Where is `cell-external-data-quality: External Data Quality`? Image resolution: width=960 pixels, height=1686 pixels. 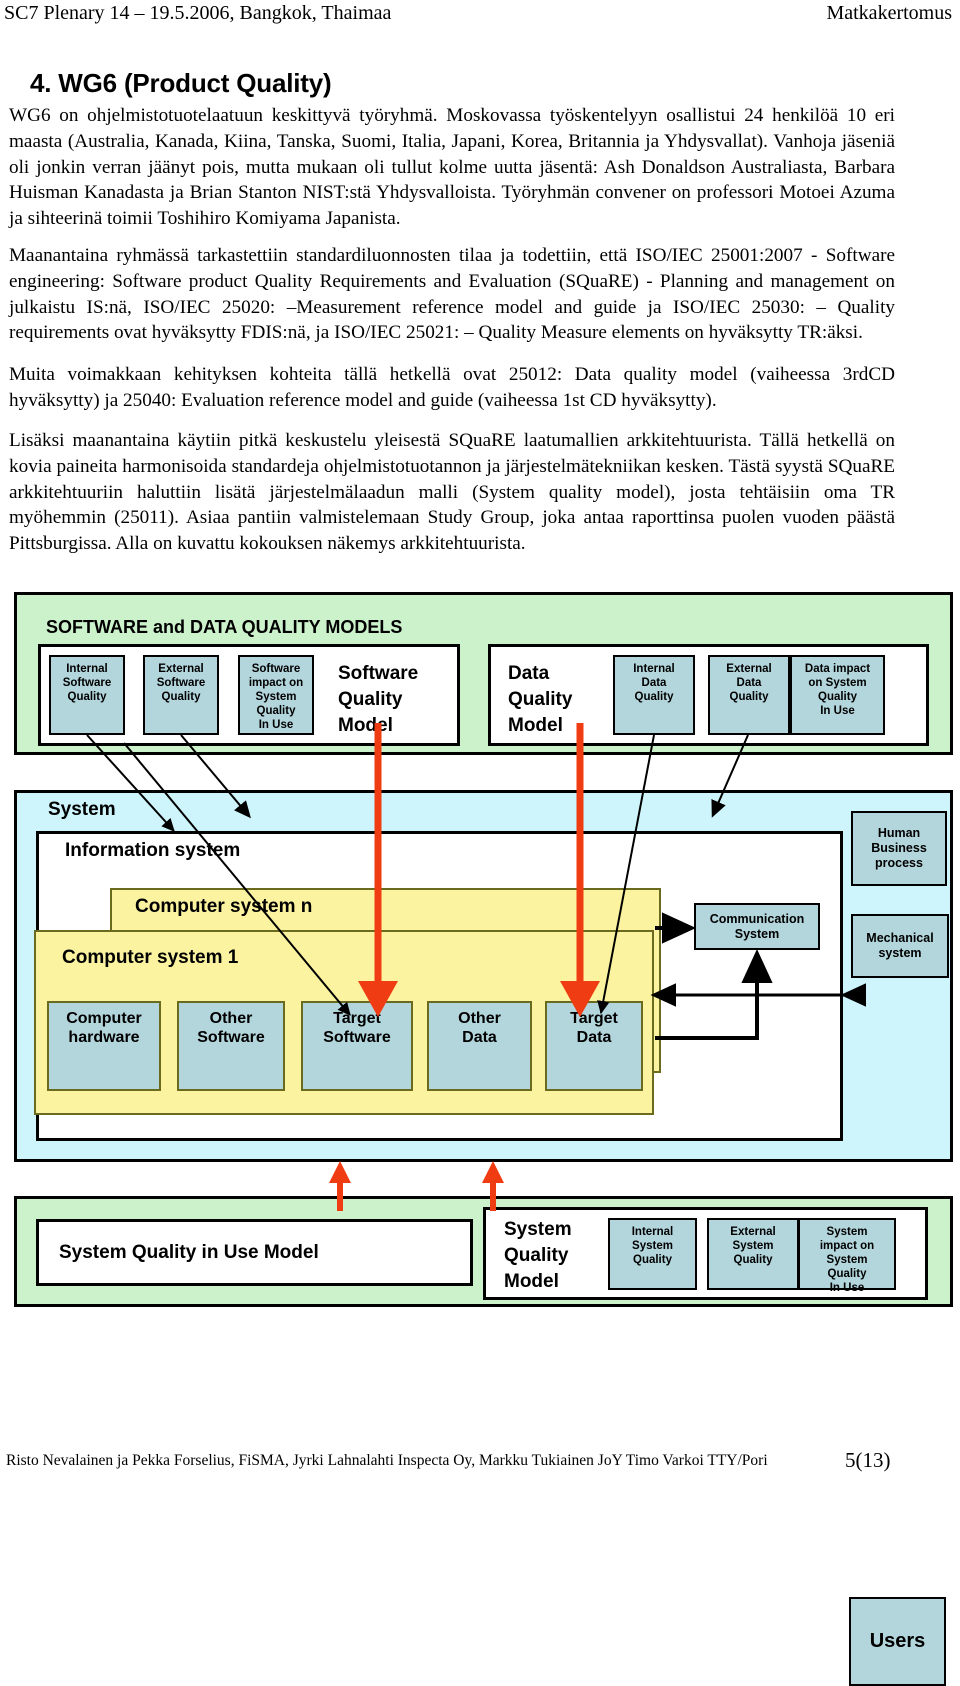
cell-external-data-quality: External Data Quality is located at coordinates (749, 695).